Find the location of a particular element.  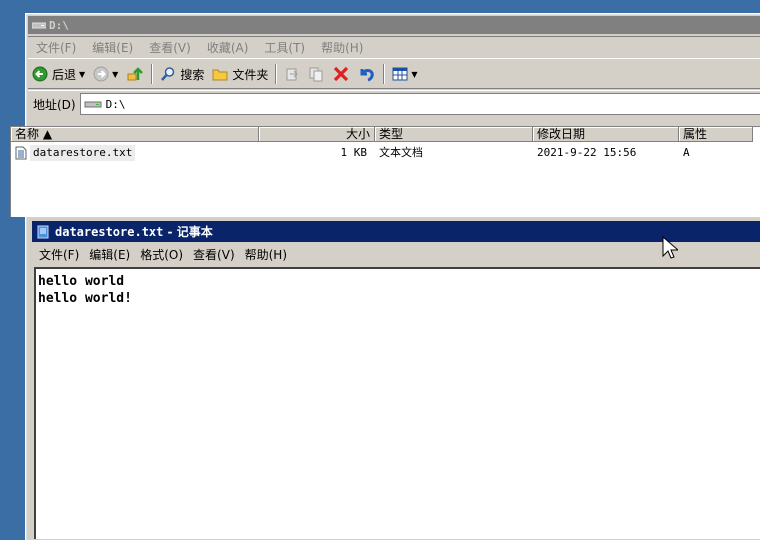

notepad-menu-edit: 编辑(E) is located at coordinates (110, 254).